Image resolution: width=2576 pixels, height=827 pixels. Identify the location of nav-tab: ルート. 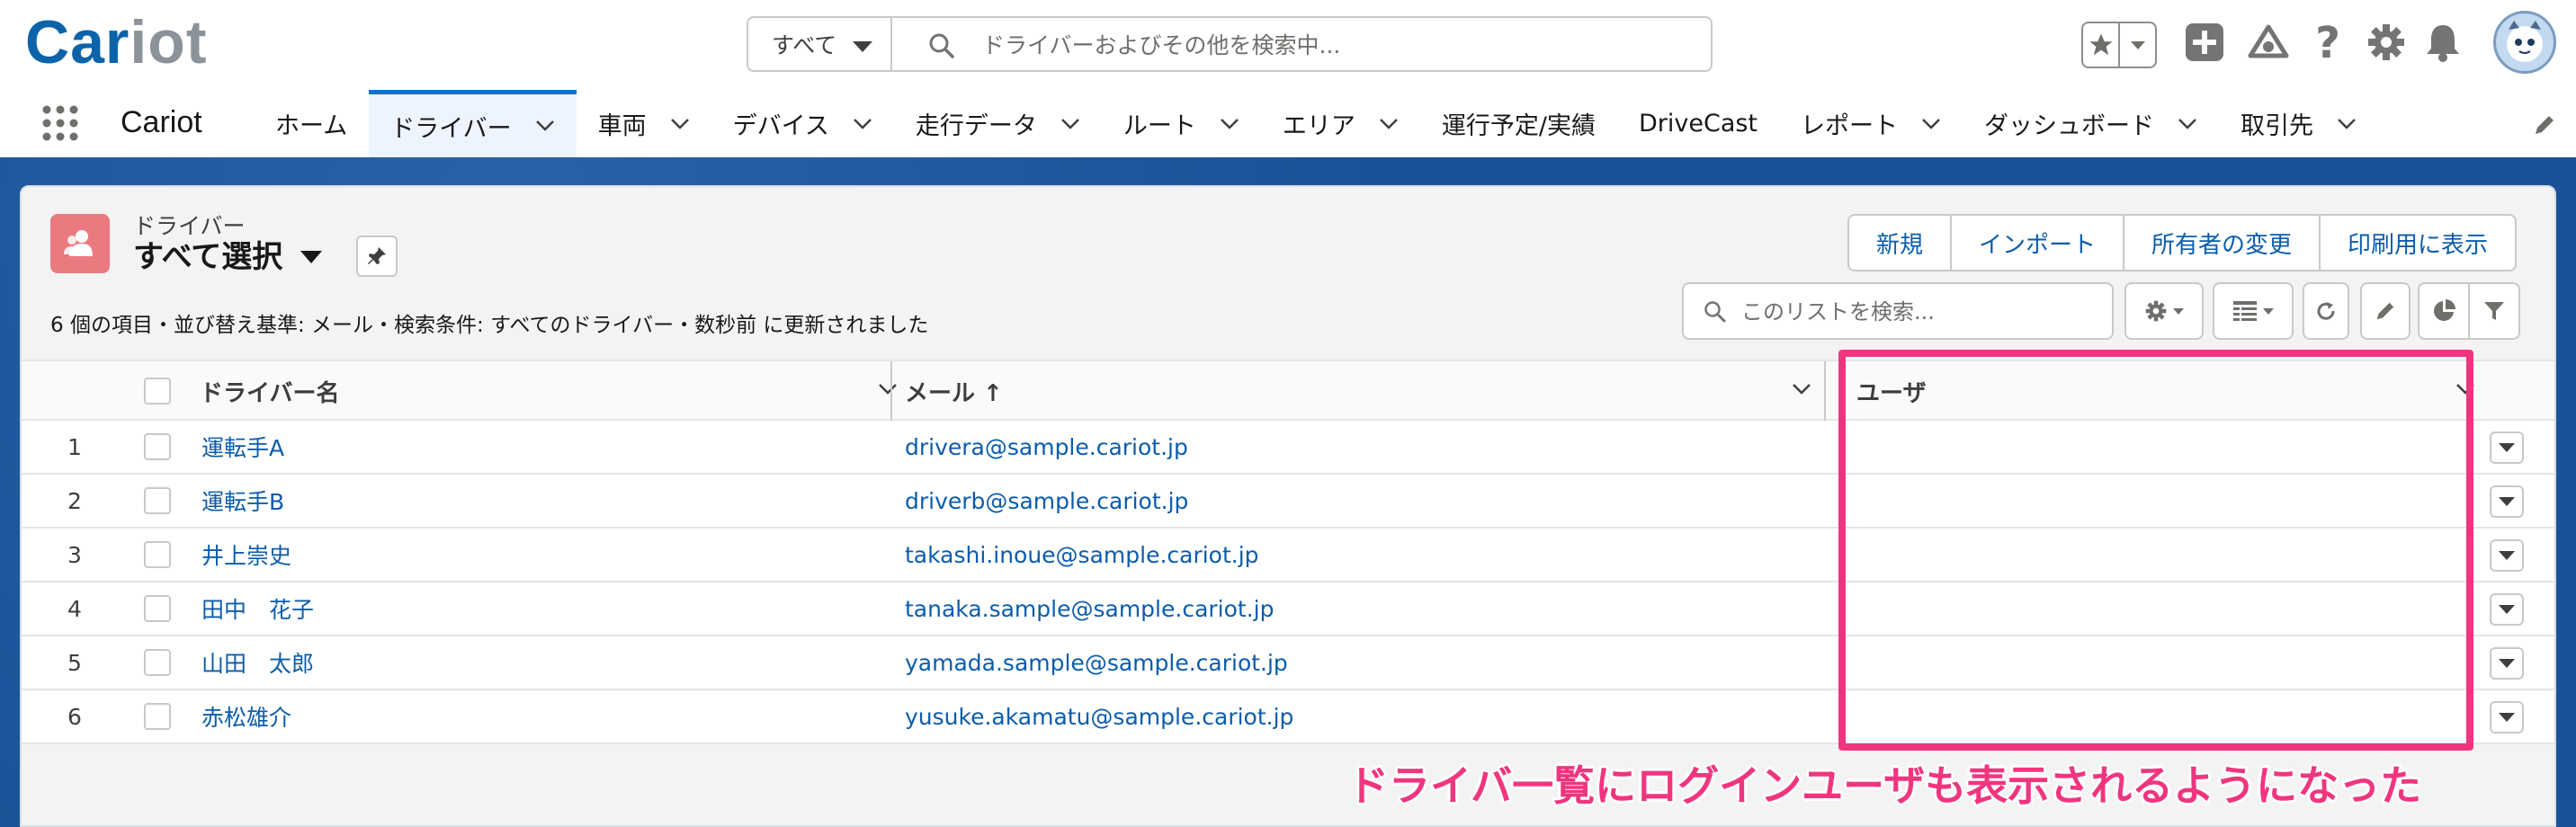
(1181, 123).